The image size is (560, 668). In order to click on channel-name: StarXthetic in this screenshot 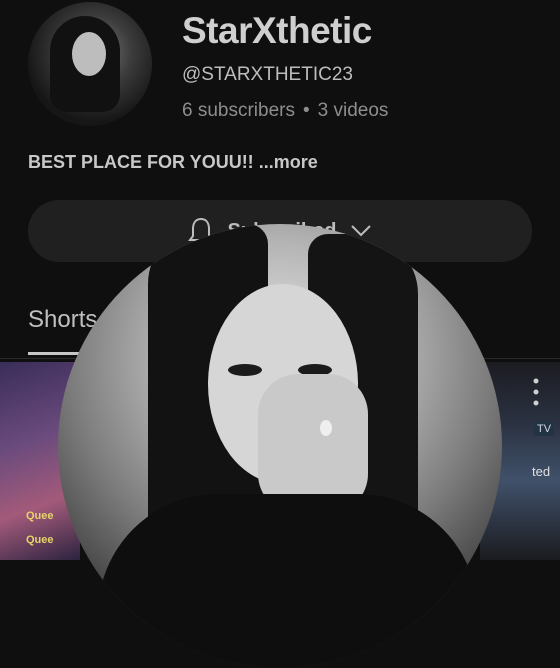, I will do `click(277, 30)`.